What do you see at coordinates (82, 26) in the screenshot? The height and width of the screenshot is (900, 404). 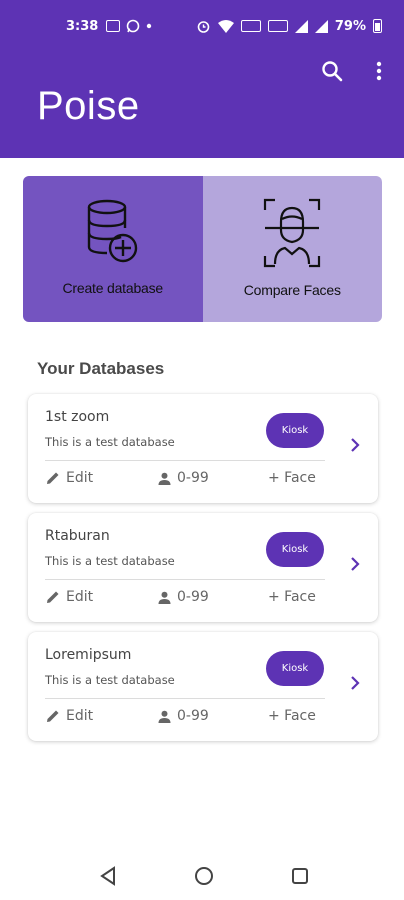 I see `status-time: 3:38` at bounding box center [82, 26].